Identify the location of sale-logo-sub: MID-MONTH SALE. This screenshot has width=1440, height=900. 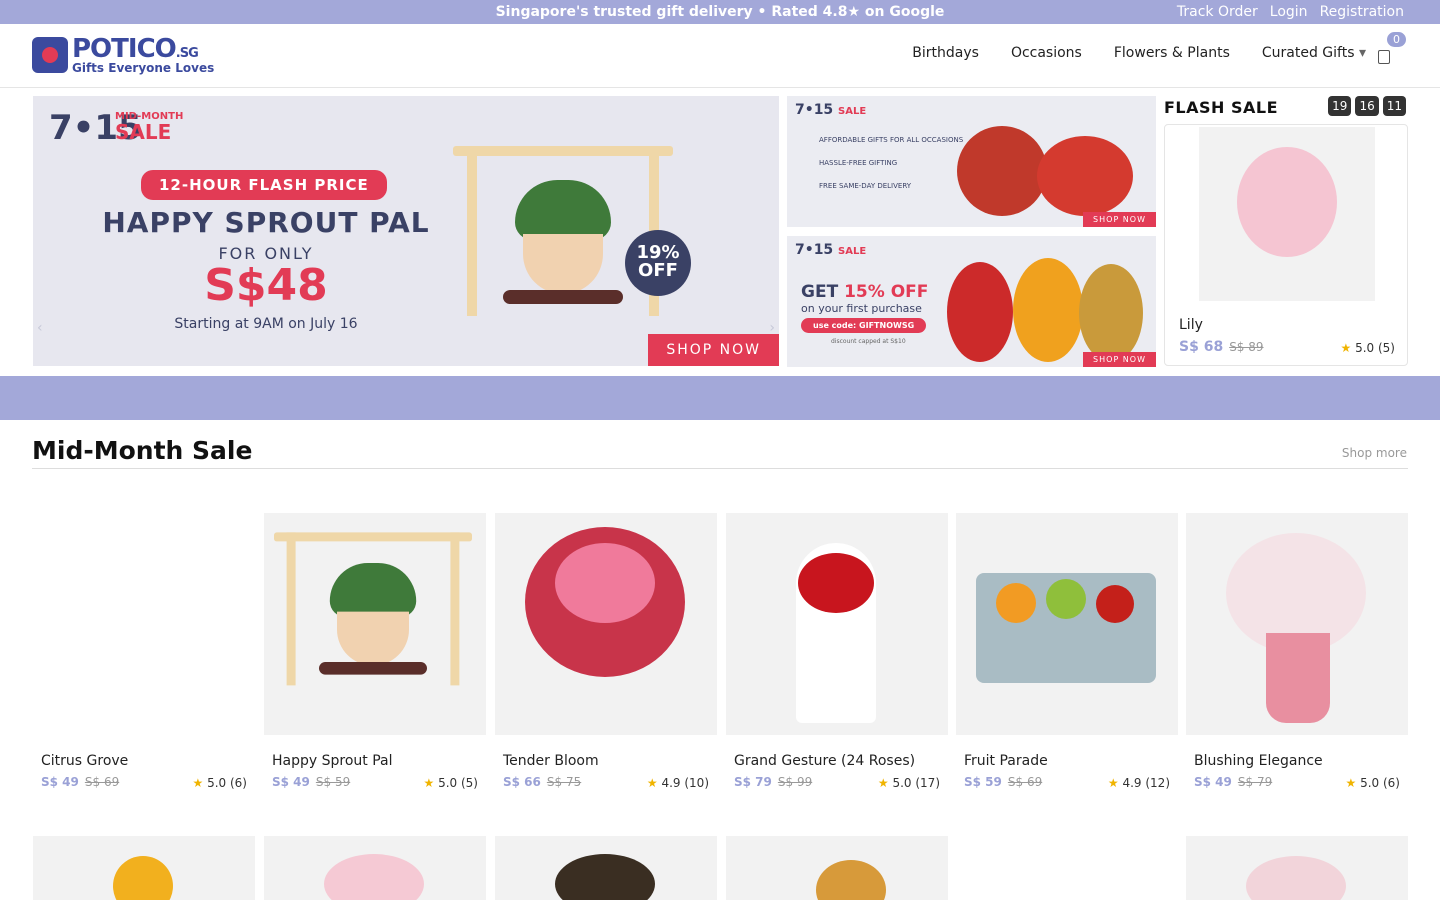
(149, 127).